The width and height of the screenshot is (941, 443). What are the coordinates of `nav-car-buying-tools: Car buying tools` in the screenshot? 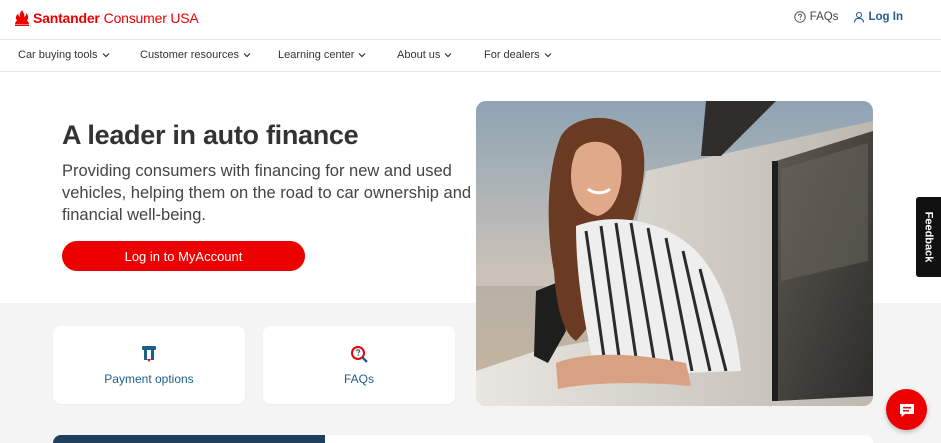 It's located at (64, 55).